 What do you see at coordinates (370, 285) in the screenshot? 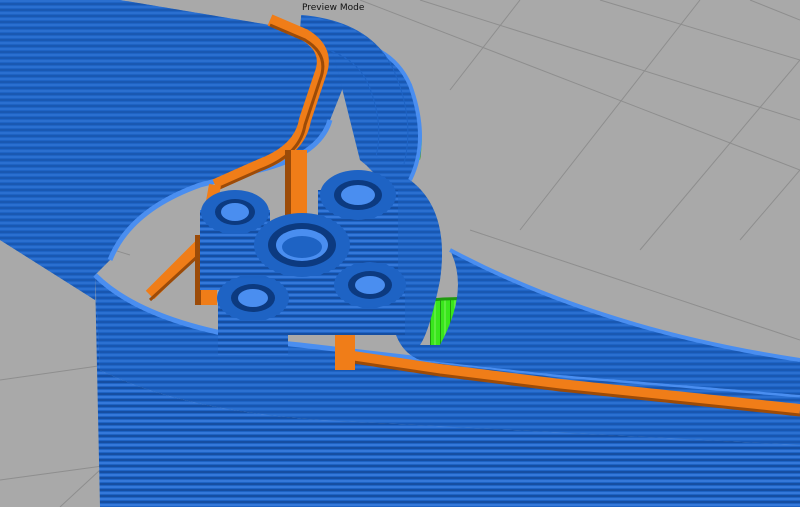
I see `boss-lower-right-icon` at bounding box center [370, 285].